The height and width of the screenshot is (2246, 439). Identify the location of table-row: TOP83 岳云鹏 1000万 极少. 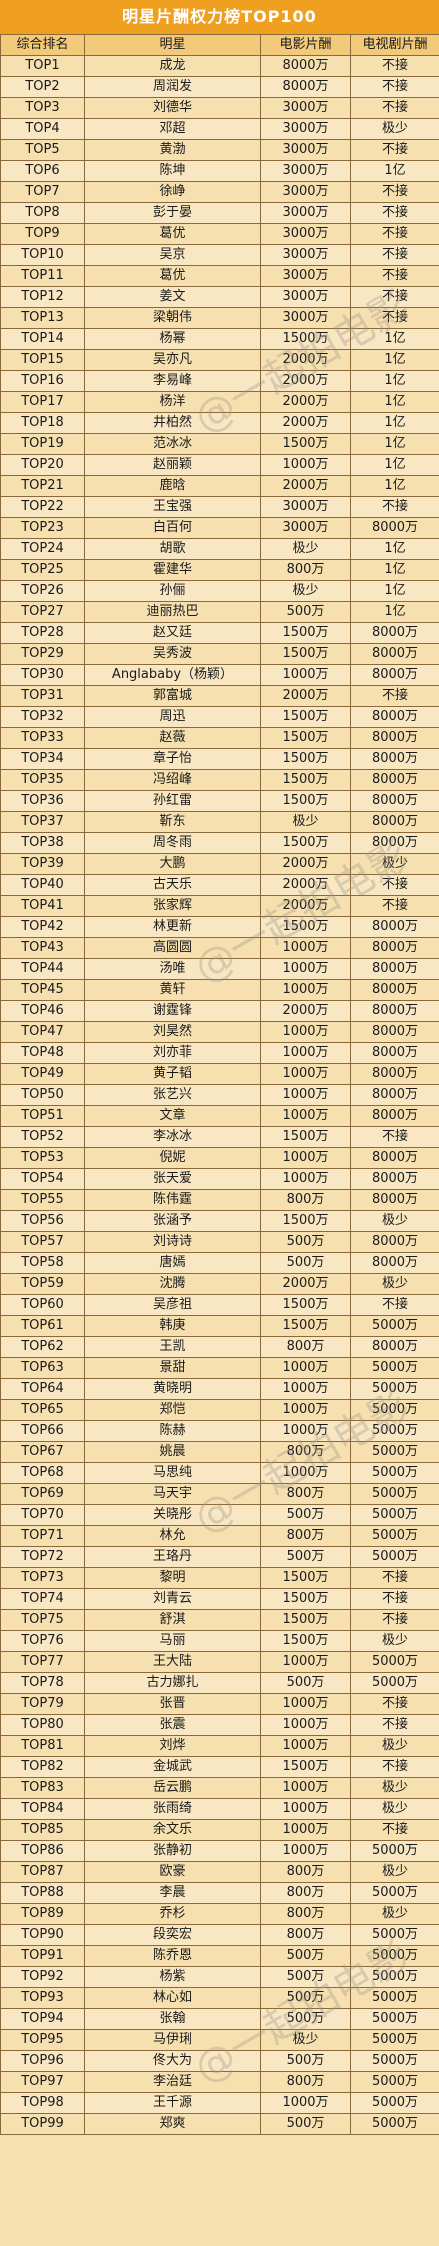
(219, 1788).